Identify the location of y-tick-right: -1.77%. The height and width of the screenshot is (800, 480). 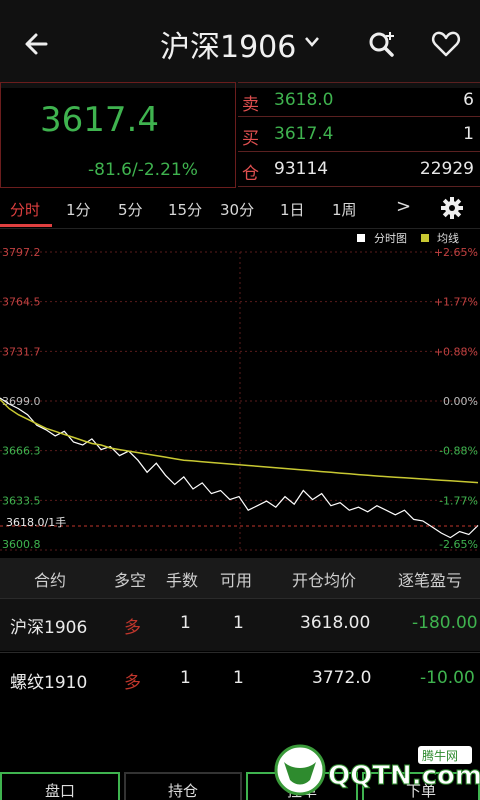
(458, 500).